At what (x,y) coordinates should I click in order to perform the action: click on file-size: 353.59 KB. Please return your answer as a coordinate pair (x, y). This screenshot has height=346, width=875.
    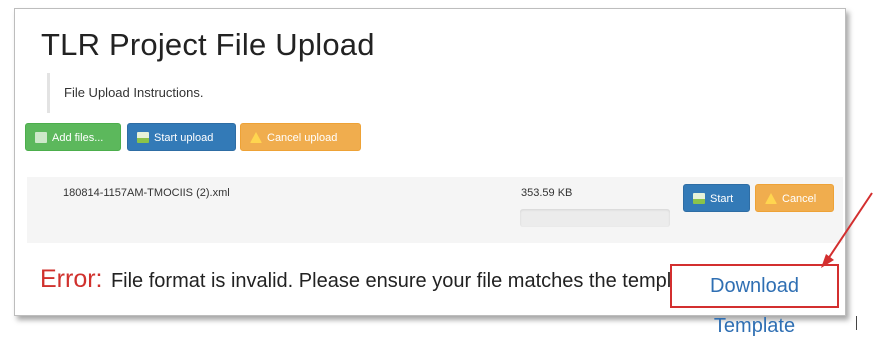
    Looking at the image, I should click on (547, 193).